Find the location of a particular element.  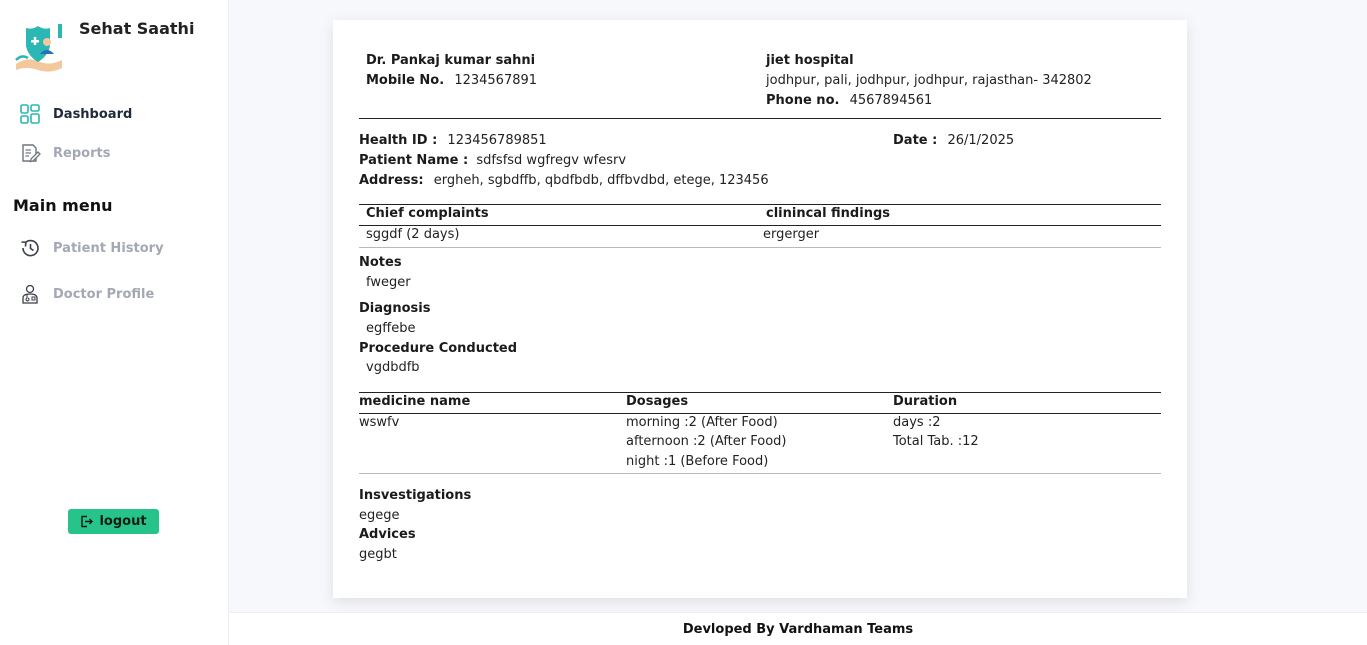

nav-reports: Reports is located at coordinates (64, 153).